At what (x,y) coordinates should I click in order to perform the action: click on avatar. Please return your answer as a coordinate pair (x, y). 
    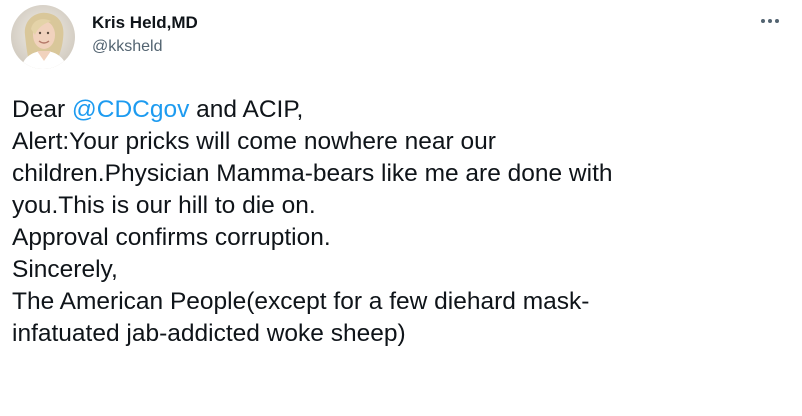
    Looking at the image, I should click on (43, 37).